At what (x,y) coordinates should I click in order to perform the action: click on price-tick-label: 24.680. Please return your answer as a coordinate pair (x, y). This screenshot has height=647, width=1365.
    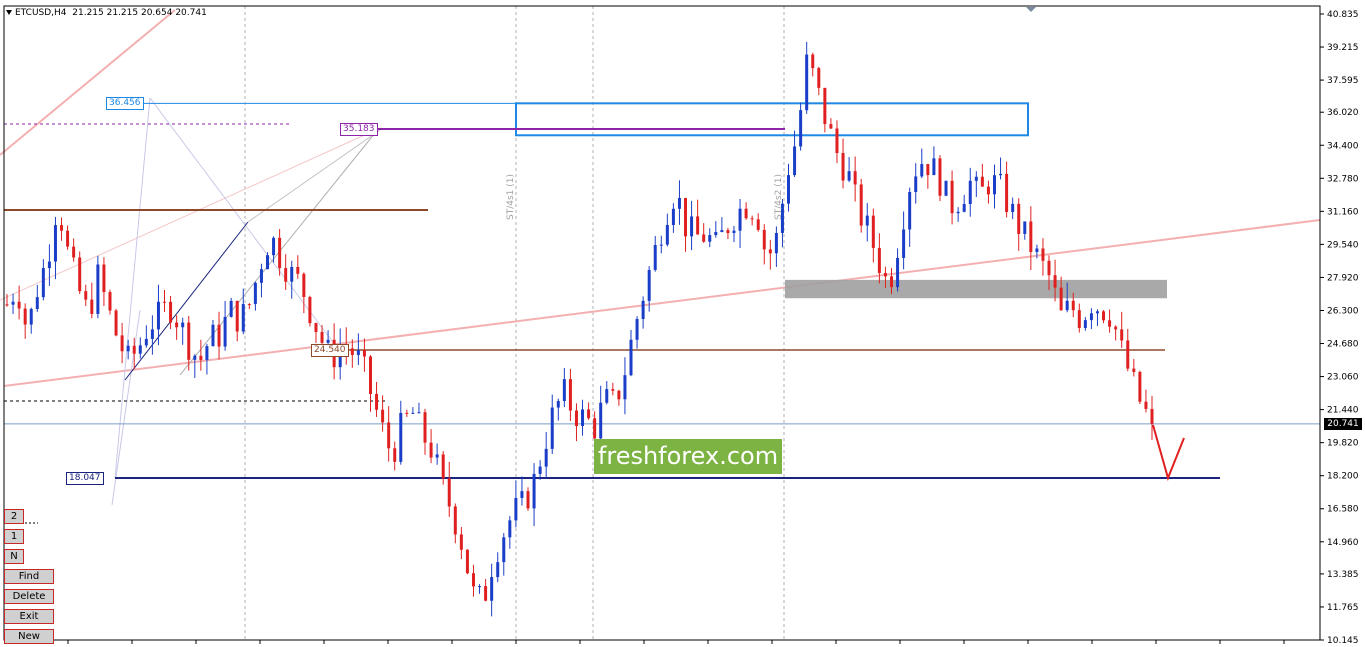
    Looking at the image, I should click on (1343, 345).